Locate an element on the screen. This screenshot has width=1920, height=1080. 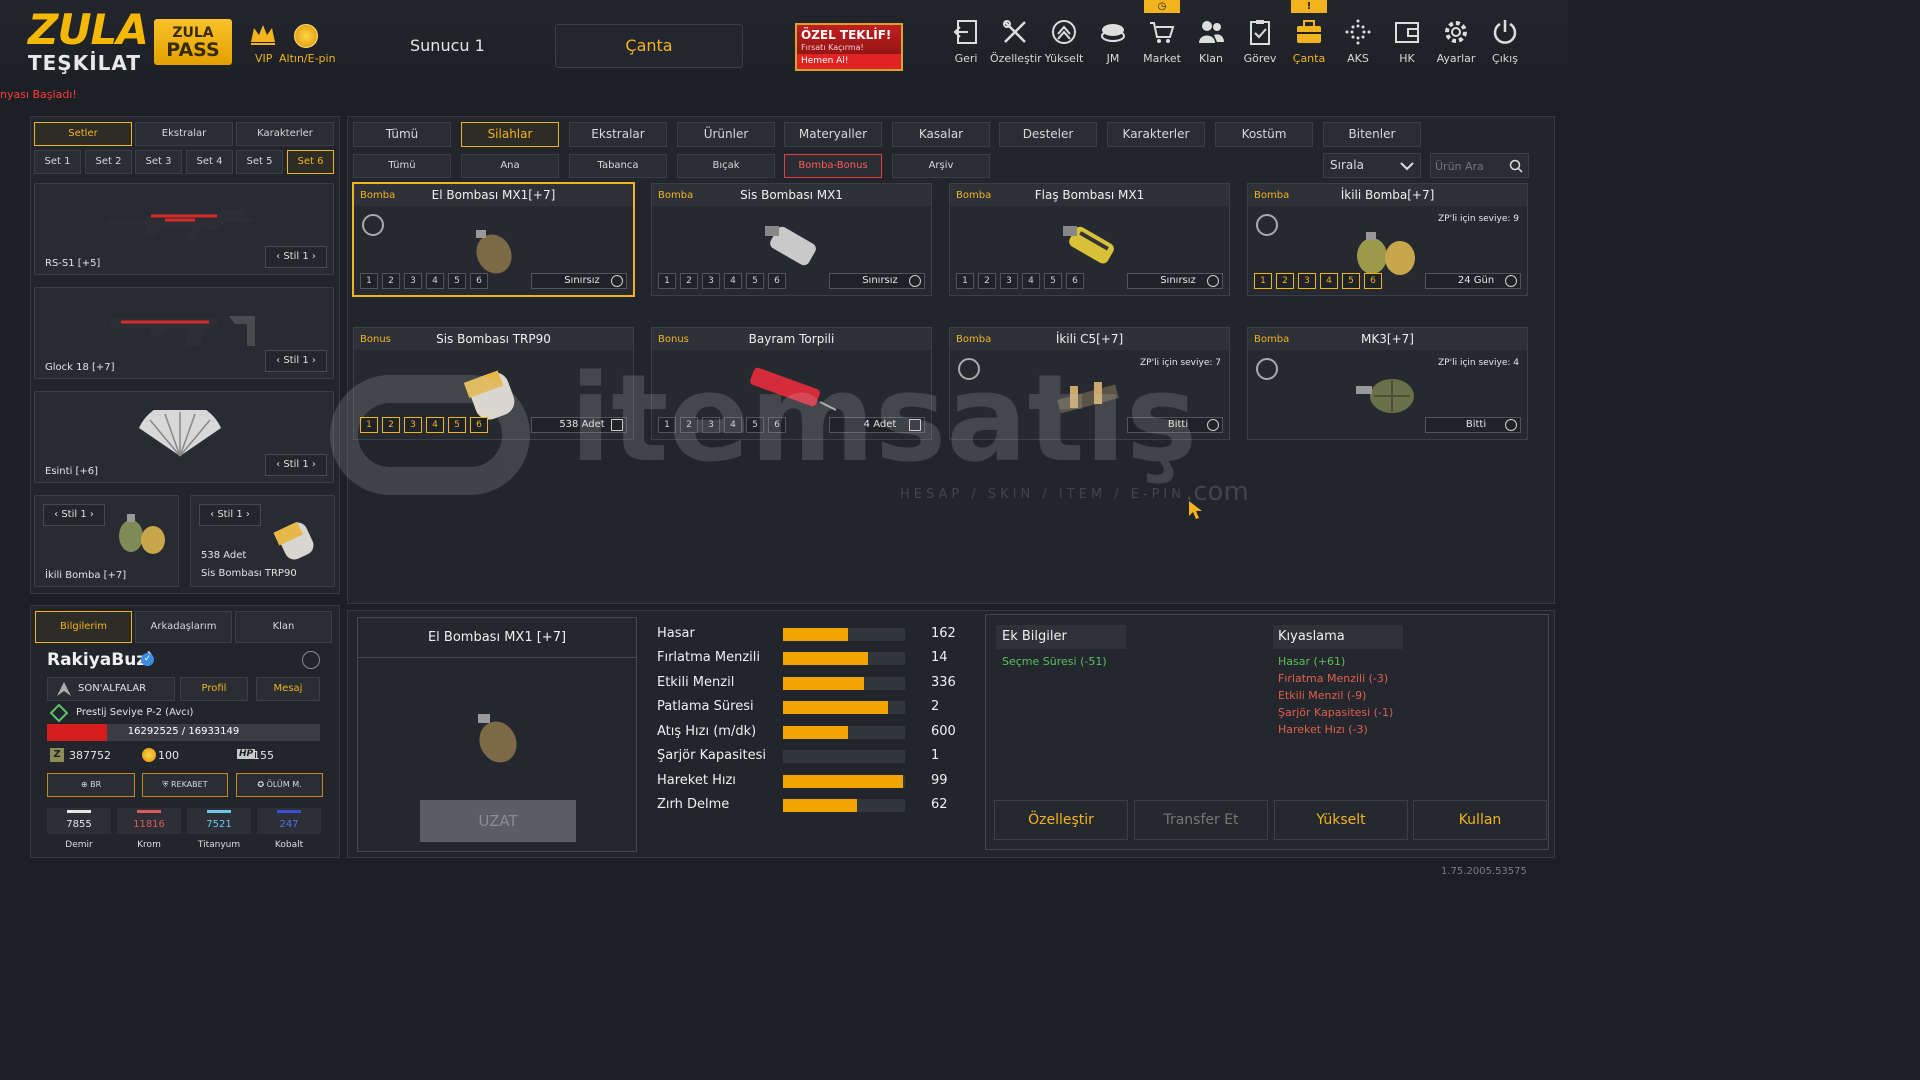
item-duration: Bitti is located at coordinates (1473, 425).